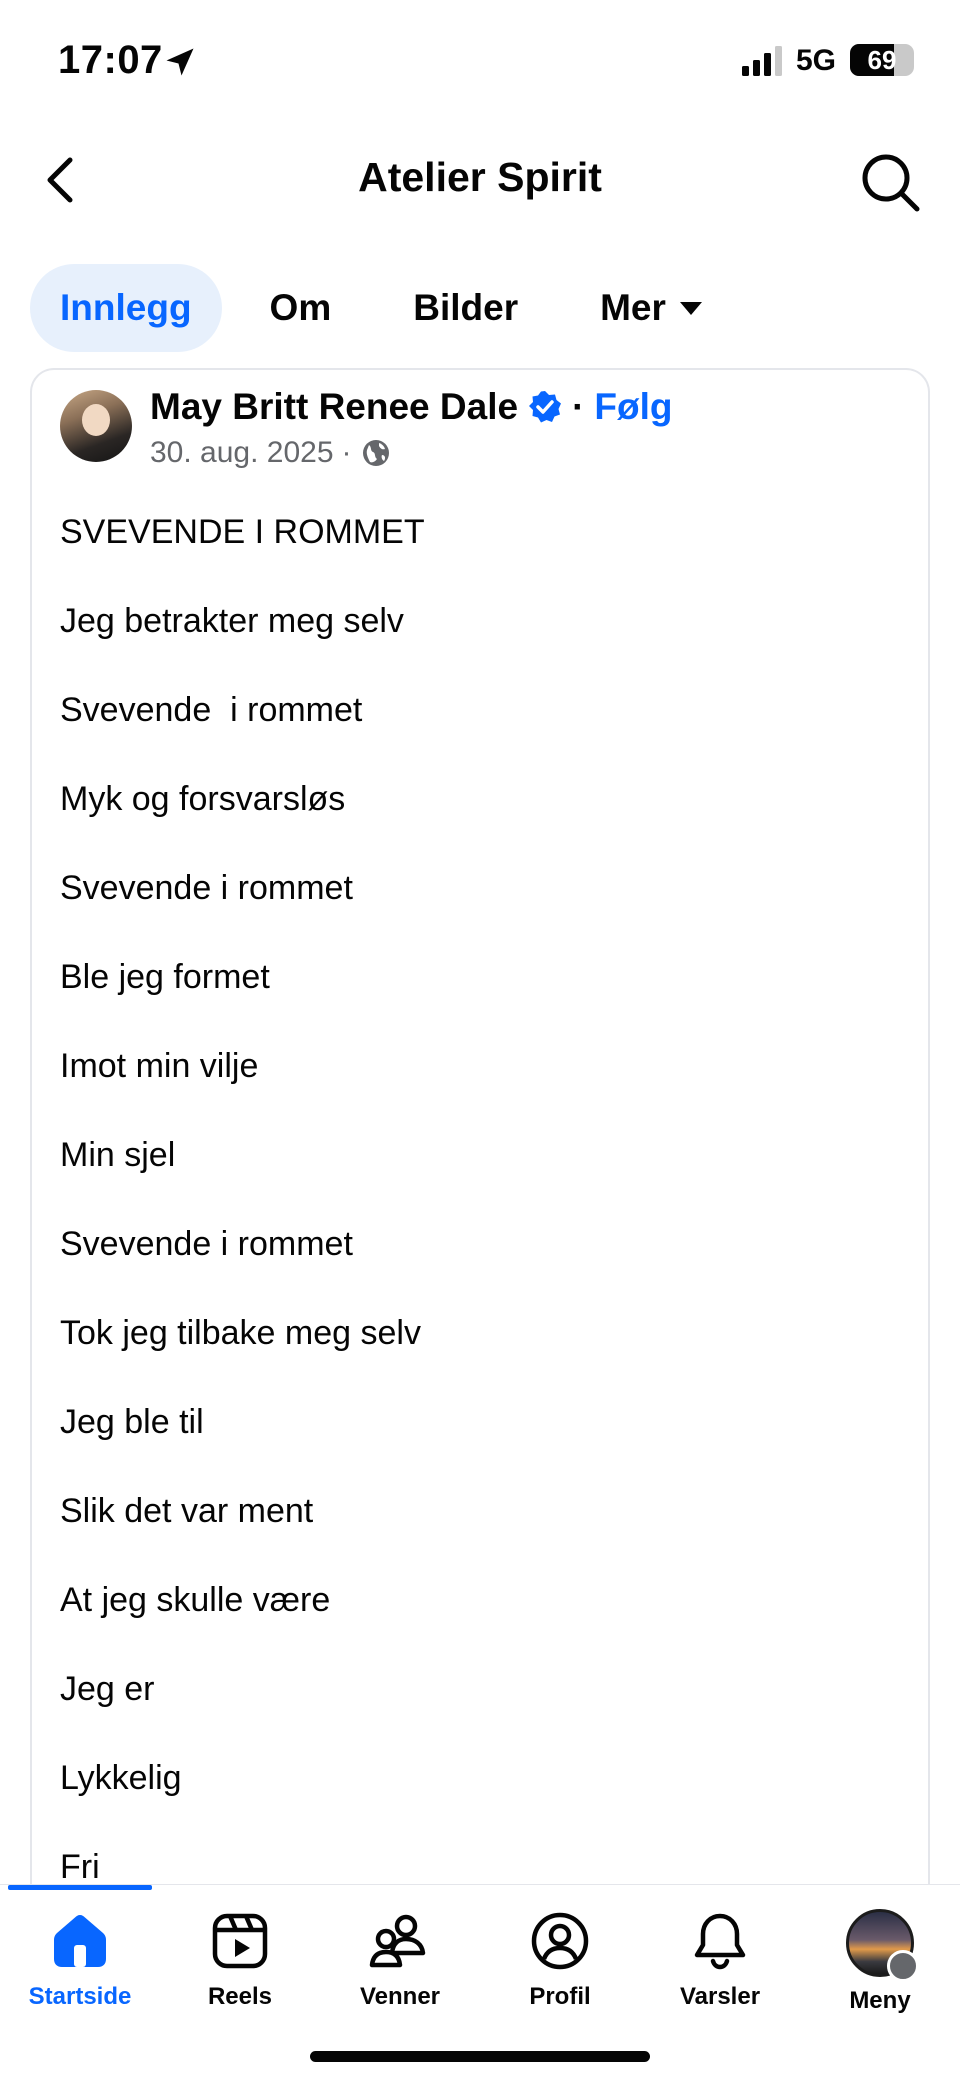  I want to click on post-line: Lykkelig, so click(121, 1778).